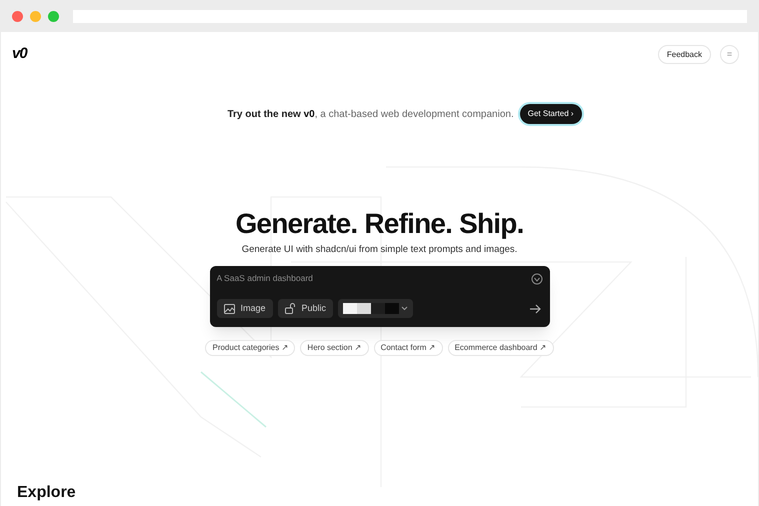  I want to click on suggestion-chip: Hero section ↗, so click(334, 348).